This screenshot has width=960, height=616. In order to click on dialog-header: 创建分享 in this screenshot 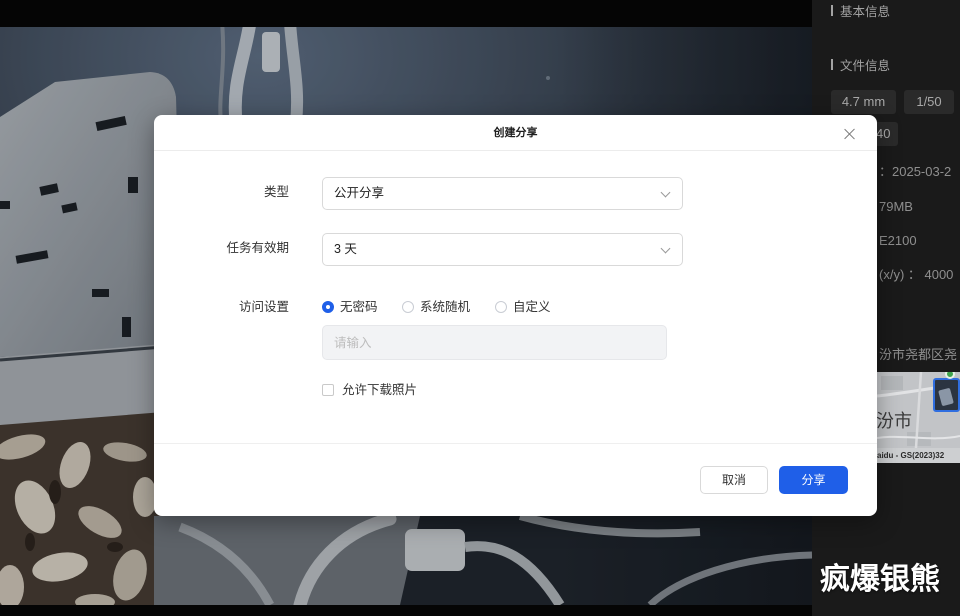, I will do `click(515, 133)`.